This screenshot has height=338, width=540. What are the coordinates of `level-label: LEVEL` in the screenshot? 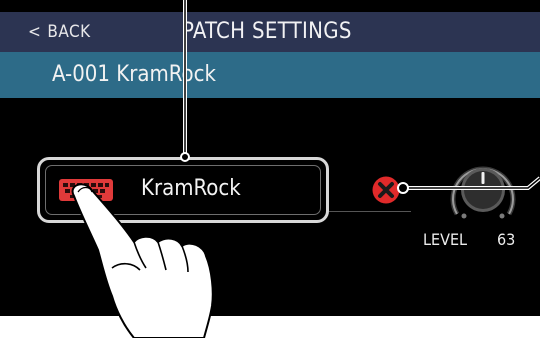 It's located at (445, 239).